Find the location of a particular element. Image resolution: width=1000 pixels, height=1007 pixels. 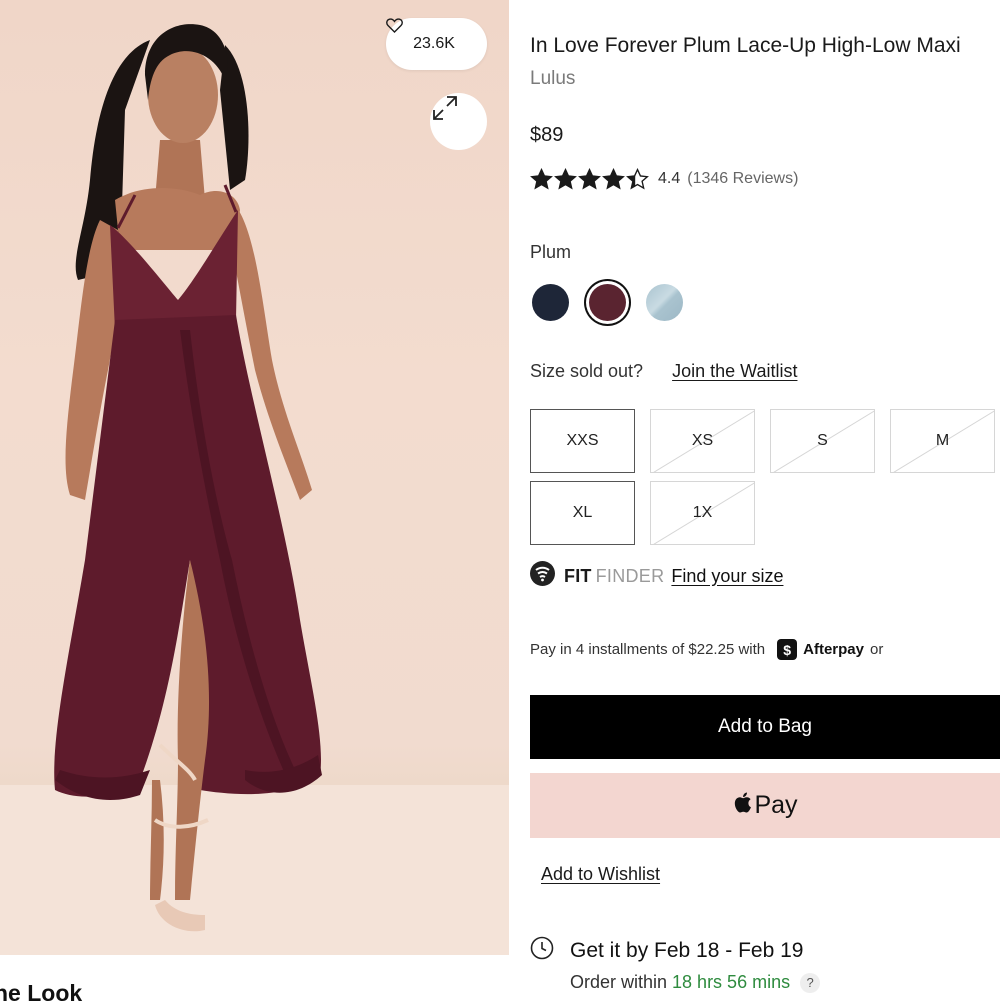

size-option-1x: 1X is located at coordinates (702, 513).